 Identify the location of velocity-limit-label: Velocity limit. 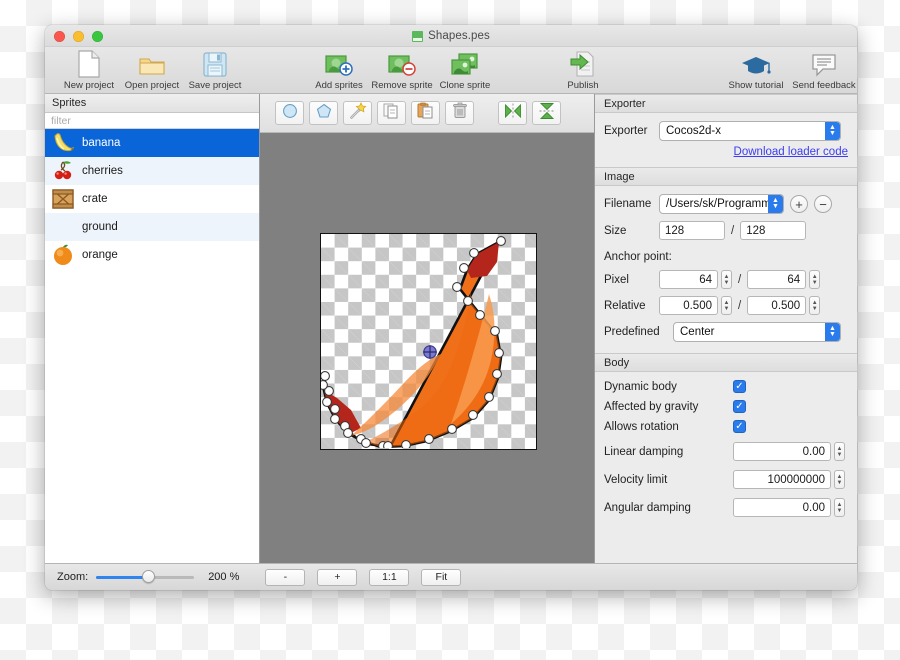
(636, 479).